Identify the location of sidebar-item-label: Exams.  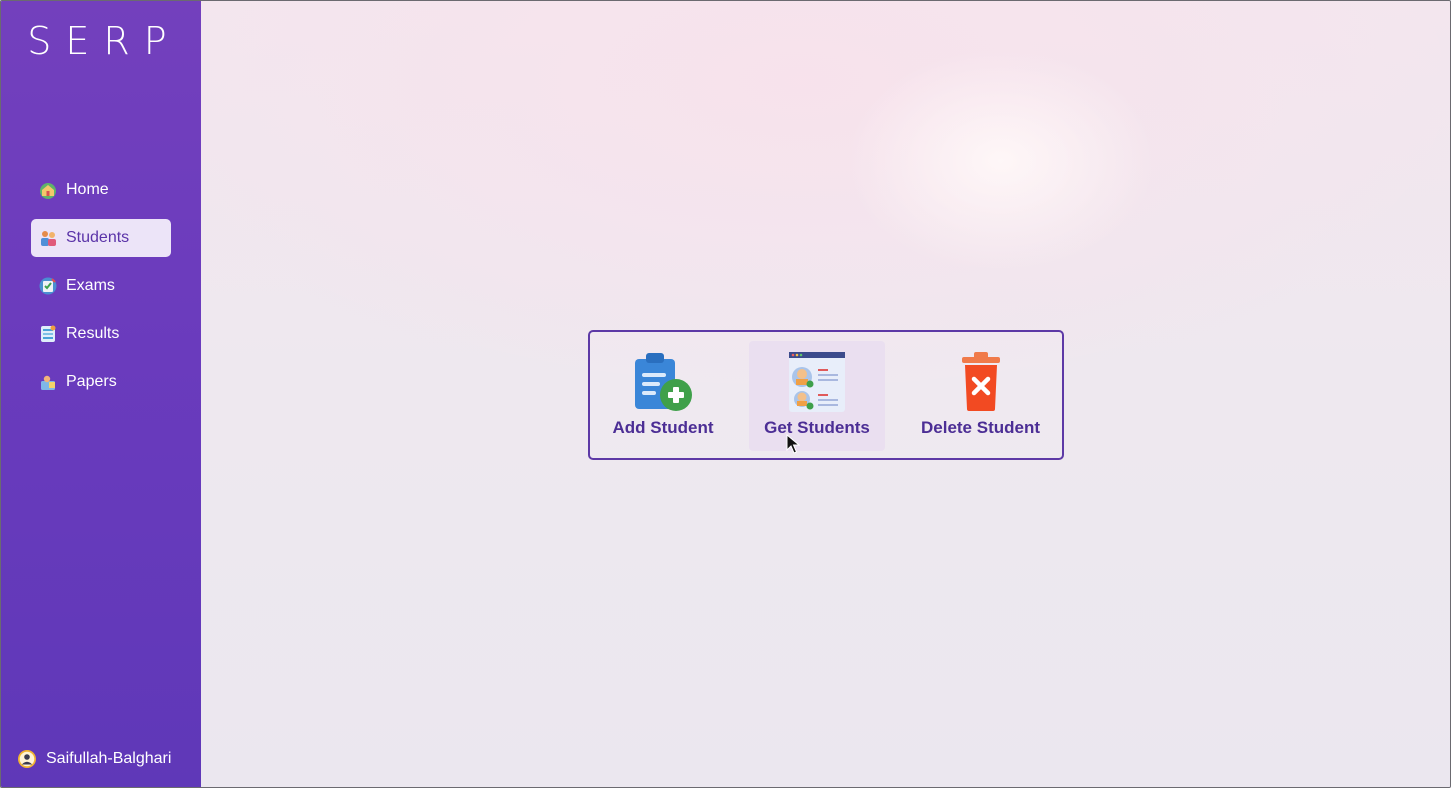
(90, 285).